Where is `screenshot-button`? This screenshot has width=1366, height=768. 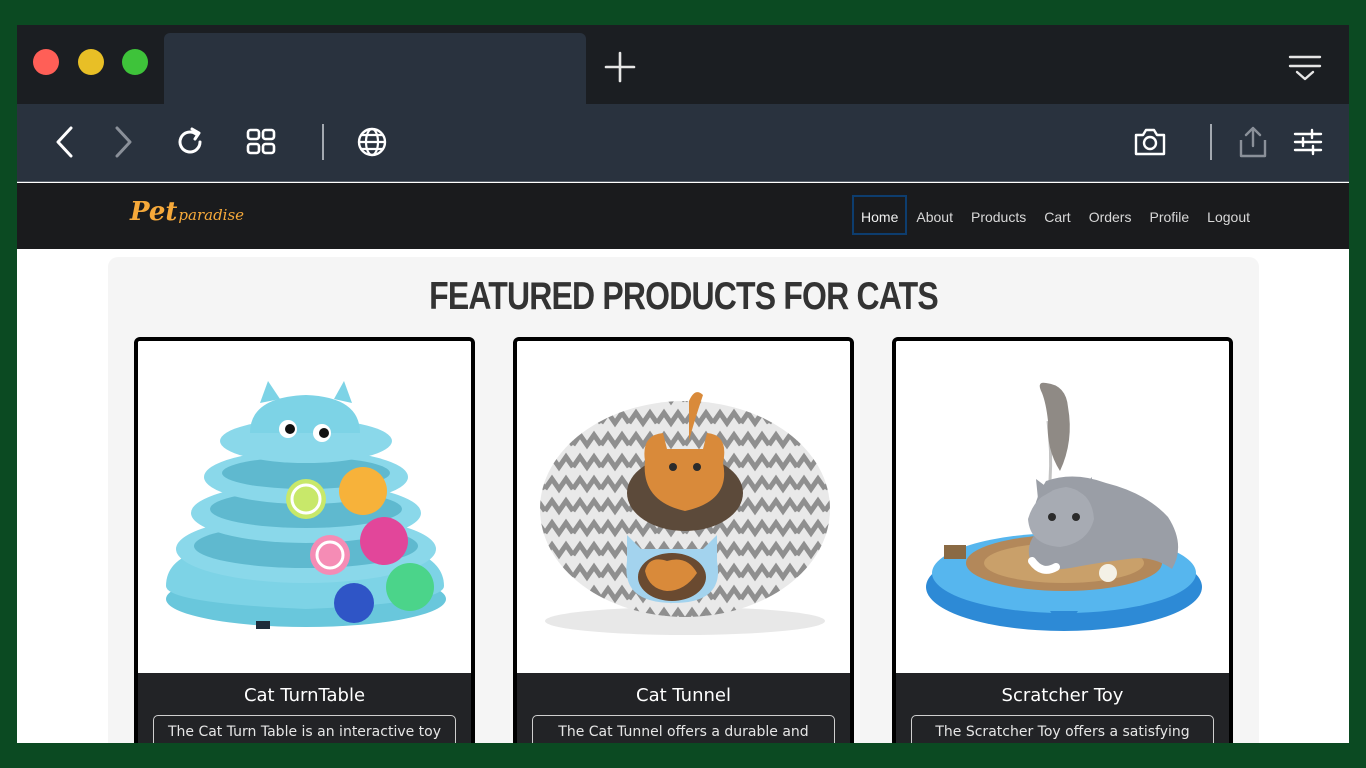
screenshot-button is located at coordinates (1150, 142).